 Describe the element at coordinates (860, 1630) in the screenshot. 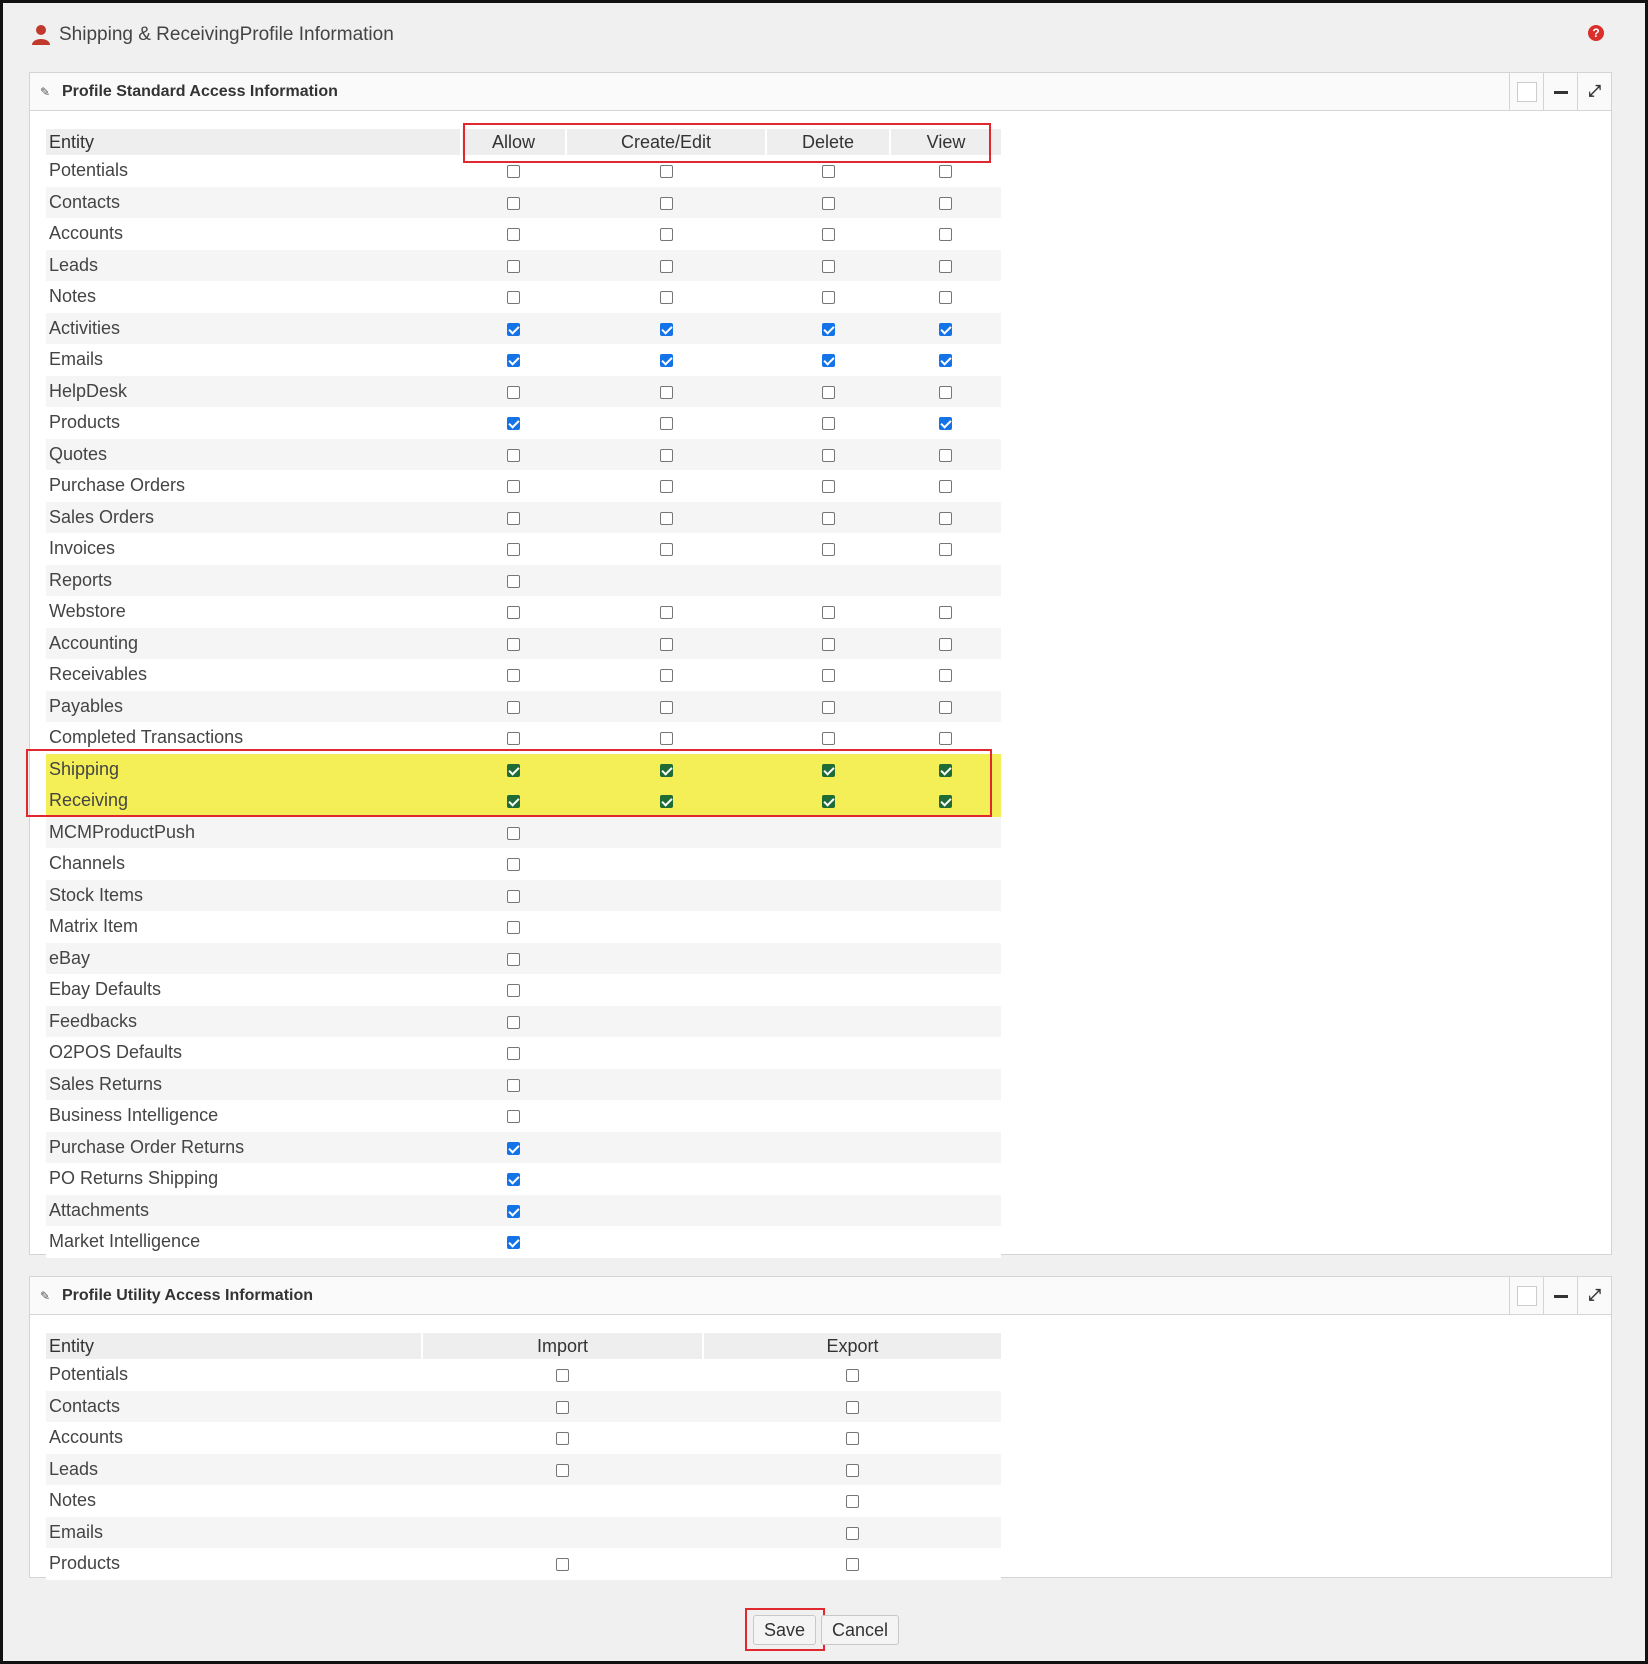

I see `cancel-button: Cancel` at that location.